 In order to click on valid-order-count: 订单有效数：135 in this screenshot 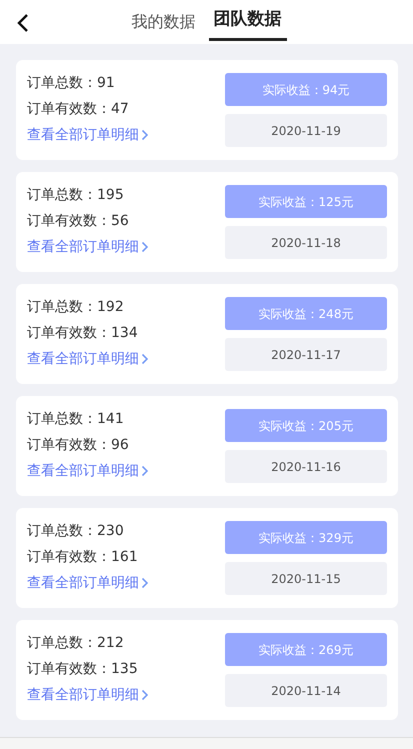, I will do `click(83, 669)`.